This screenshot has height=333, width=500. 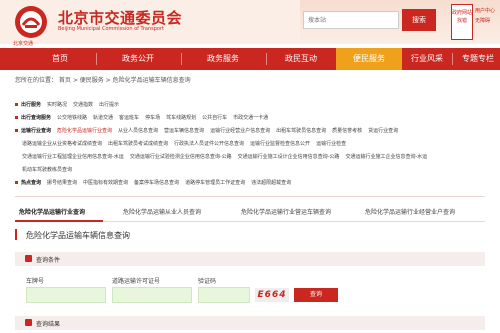 I want to click on gov-site-error-badge: 政府网站 找错, so click(x=462, y=22).